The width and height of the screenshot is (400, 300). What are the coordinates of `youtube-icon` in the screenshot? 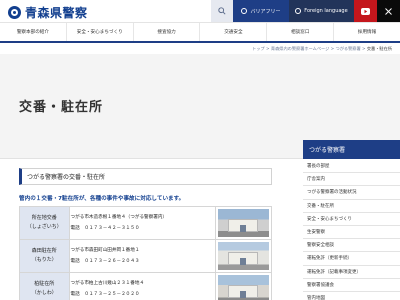 It's located at (365, 11).